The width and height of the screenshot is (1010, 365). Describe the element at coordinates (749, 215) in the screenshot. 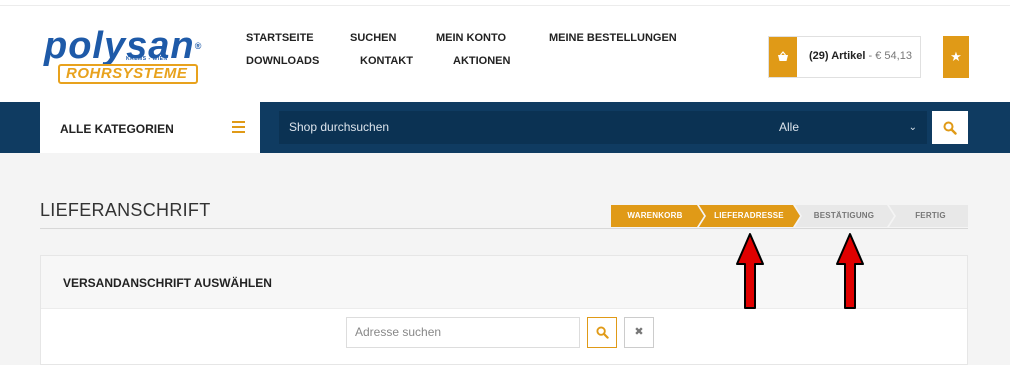

I see `step-lieferadresse: LIEFERADRESSE` at that location.